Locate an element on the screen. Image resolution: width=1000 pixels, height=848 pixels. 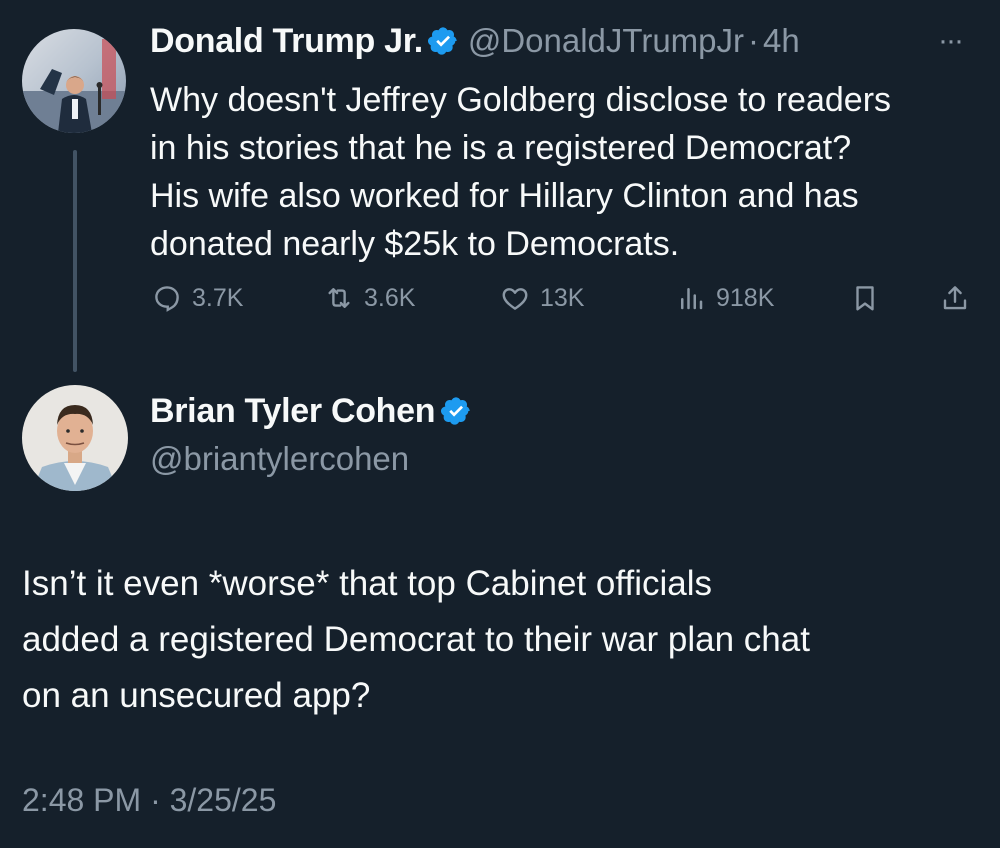
avatar-donald-trump-jr is located at coordinates (74, 81).